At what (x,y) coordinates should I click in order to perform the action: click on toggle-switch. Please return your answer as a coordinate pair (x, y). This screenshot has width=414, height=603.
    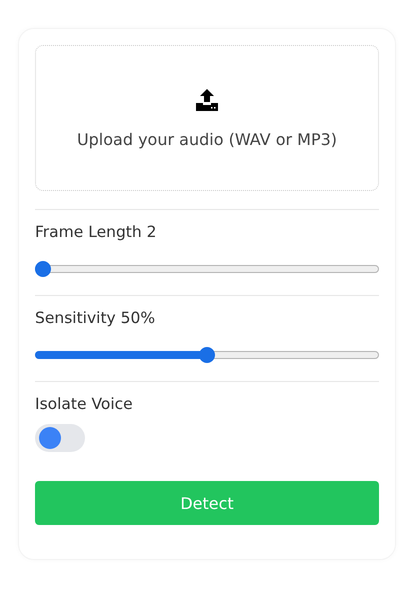
    Looking at the image, I should click on (60, 438).